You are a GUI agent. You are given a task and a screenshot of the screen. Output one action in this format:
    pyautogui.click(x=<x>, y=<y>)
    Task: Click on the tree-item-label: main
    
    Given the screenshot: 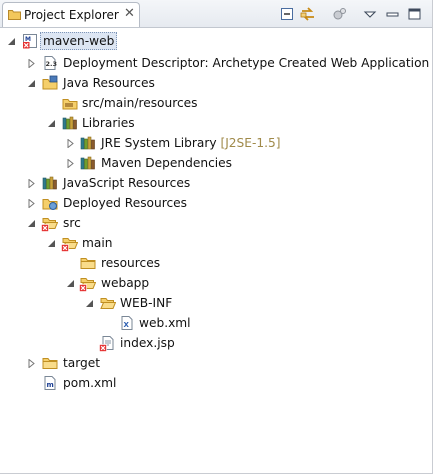 What is the action you would take?
    pyautogui.click(x=97, y=243)
    